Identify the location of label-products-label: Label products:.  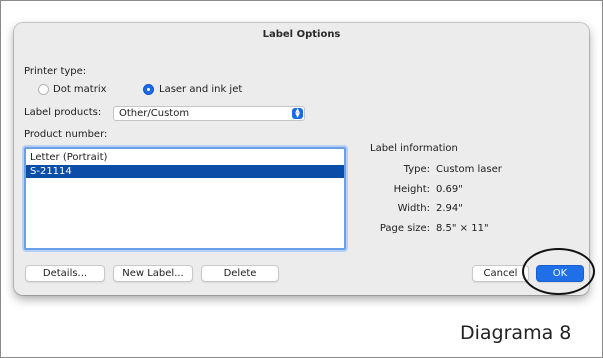
(63, 112).